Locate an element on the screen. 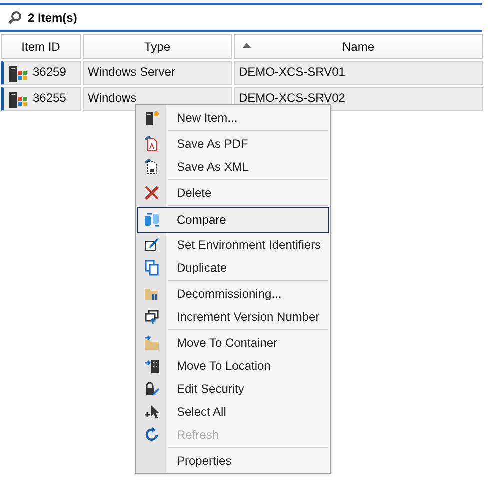  menu-item: Save As PDF is located at coordinates (233, 143).